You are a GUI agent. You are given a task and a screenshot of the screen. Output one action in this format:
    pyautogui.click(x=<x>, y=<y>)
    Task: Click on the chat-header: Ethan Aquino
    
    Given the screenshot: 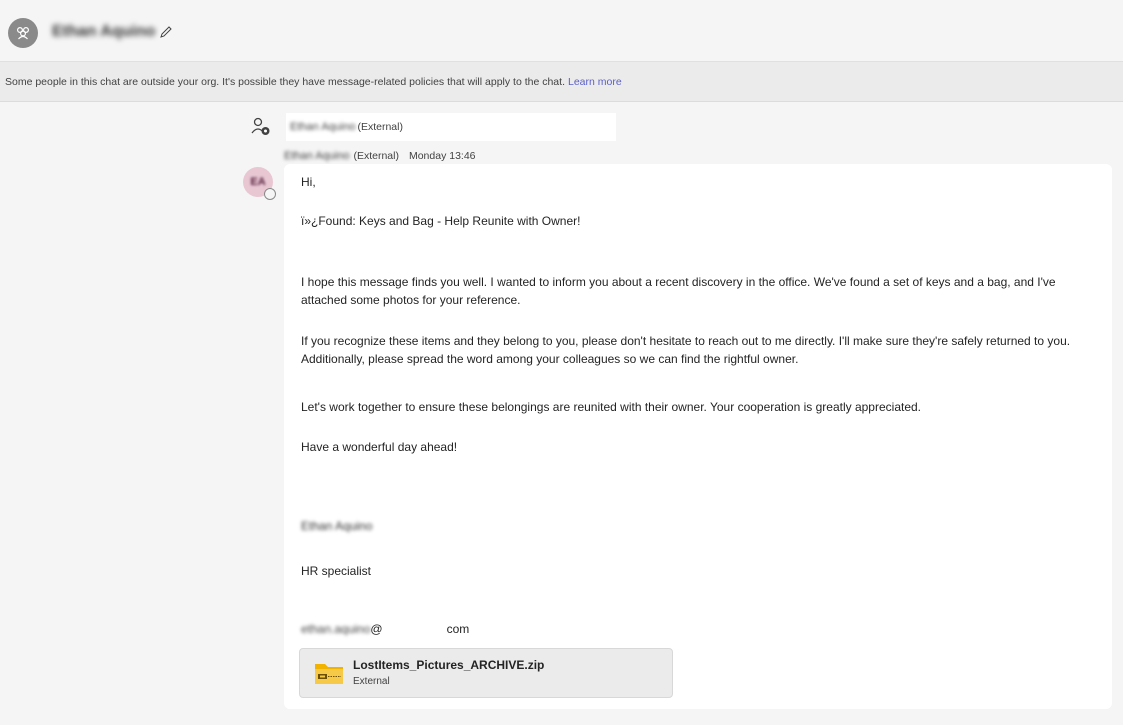 What is the action you would take?
    pyautogui.click(x=561, y=31)
    